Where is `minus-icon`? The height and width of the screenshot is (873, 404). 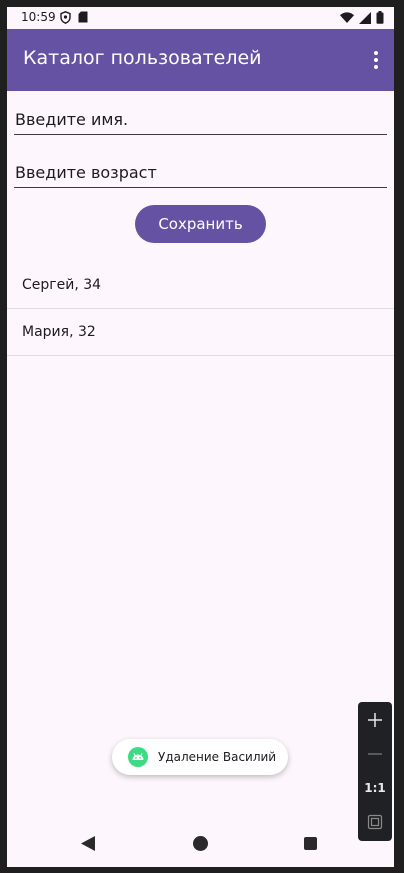
minus-icon is located at coordinates (375, 754).